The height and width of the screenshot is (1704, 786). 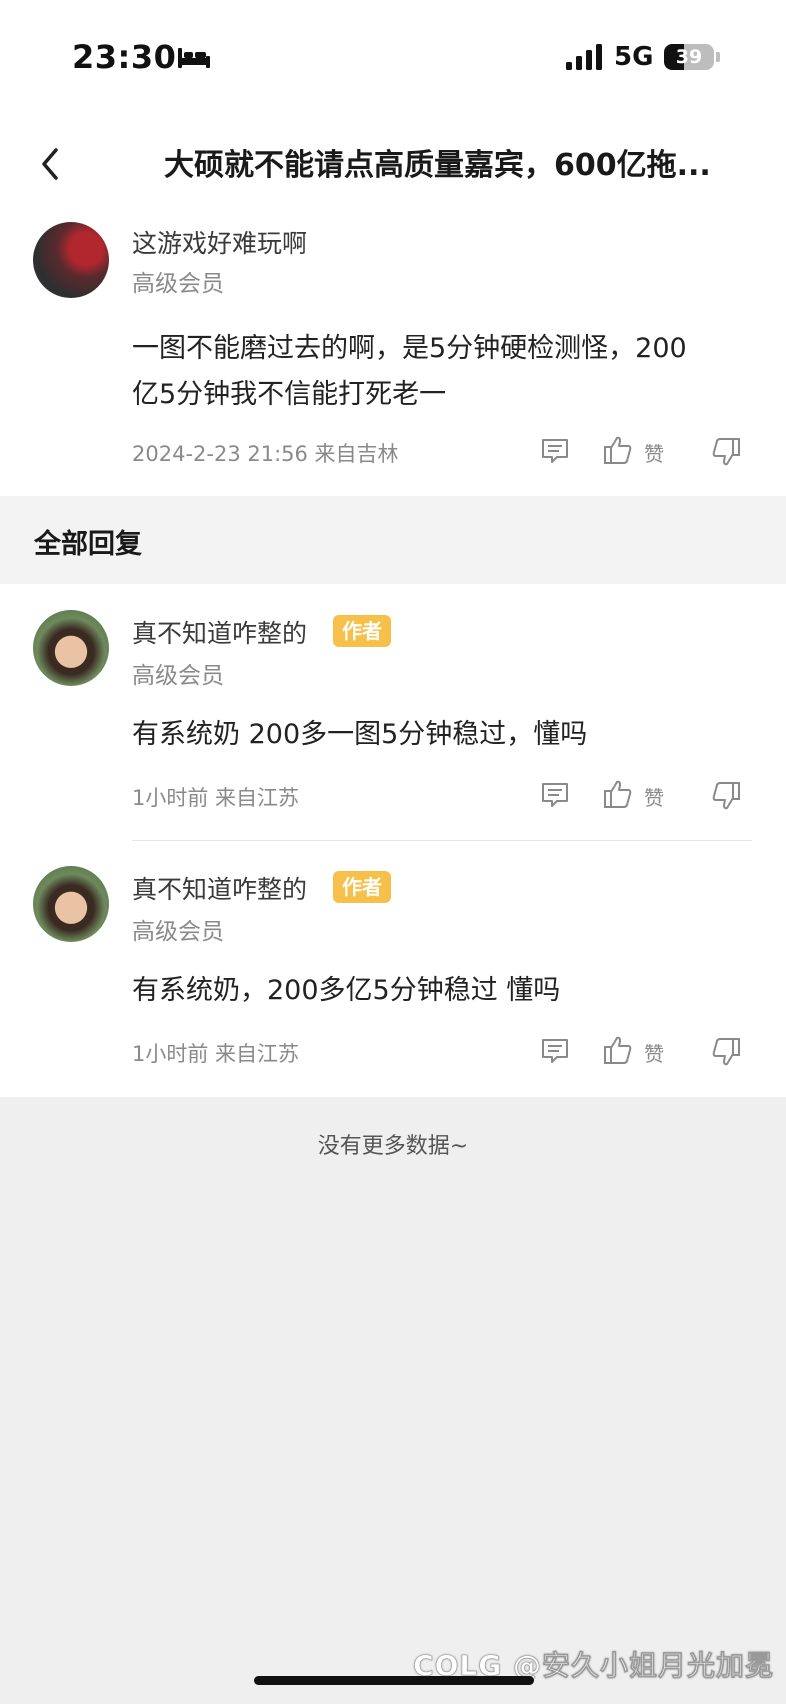 I want to click on comment-meta: 2024-2-23 21:56 来自吉林, so click(x=265, y=454).